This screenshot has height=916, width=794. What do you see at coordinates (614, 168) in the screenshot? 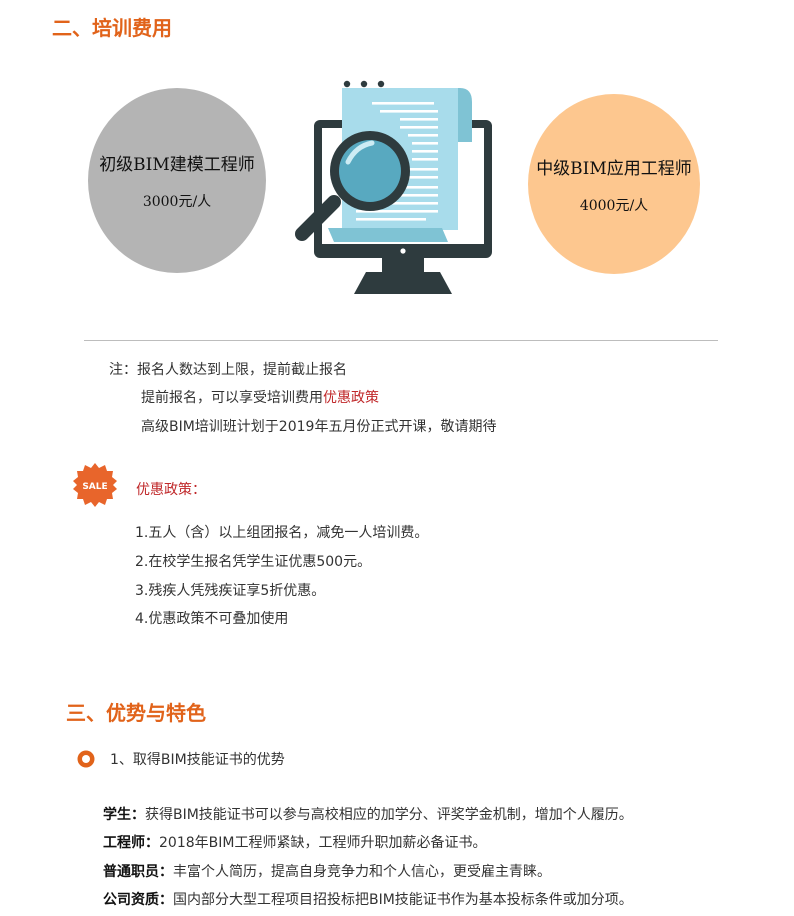
I see `middle-engineer-name: 中级BIM应用工程师` at bounding box center [614, 168].